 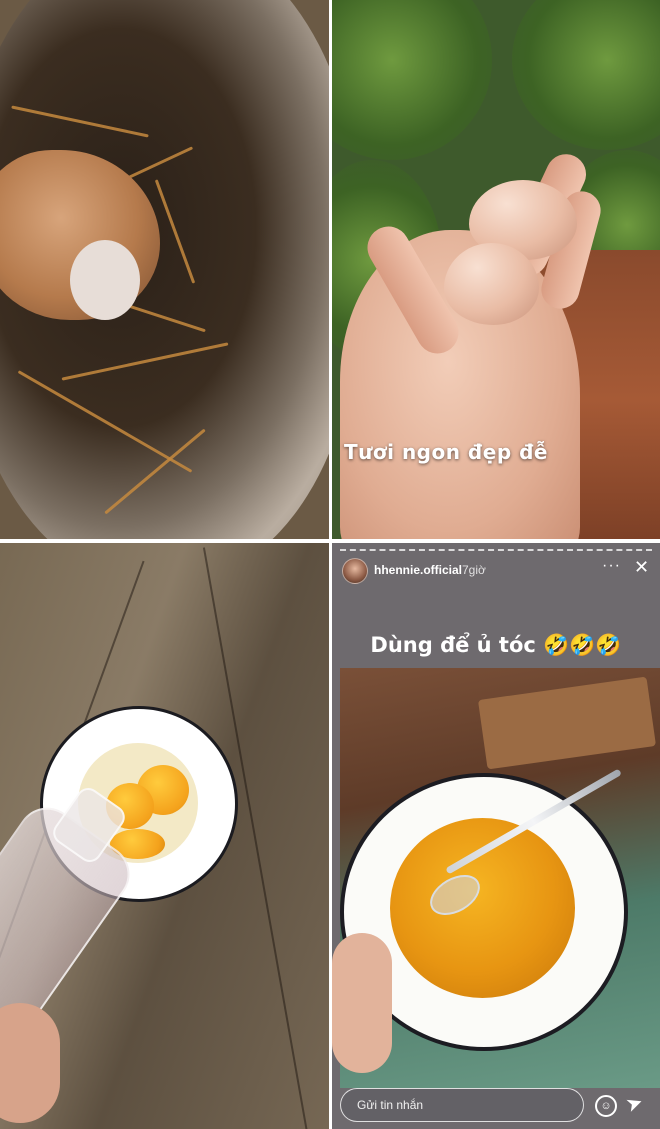 I want to click on story-headline: Dùng để ủ tóc 🤣🤣🤣, so click(x=496, y=645).